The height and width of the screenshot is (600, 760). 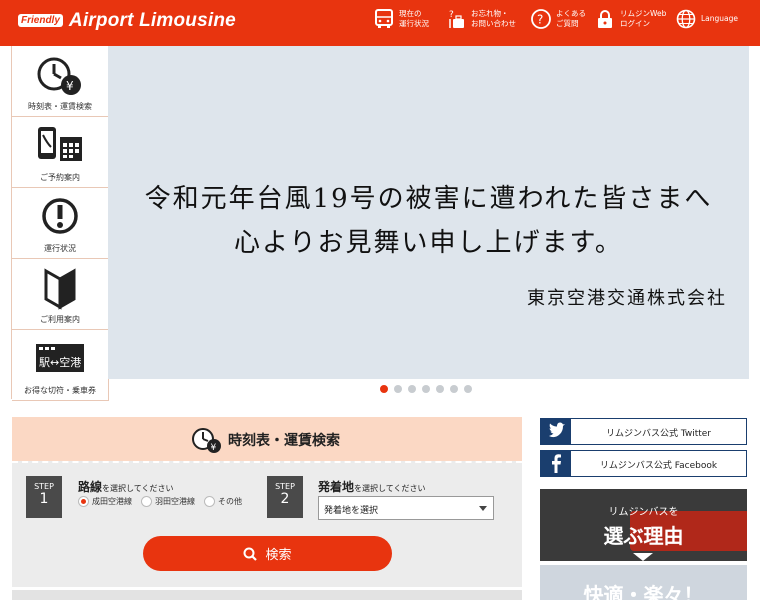 What do you see at coordinates (643, 536) in the screenshot?
I see `reasons-banner-title: 選ぶ理由` at bounding box center [643, 536].